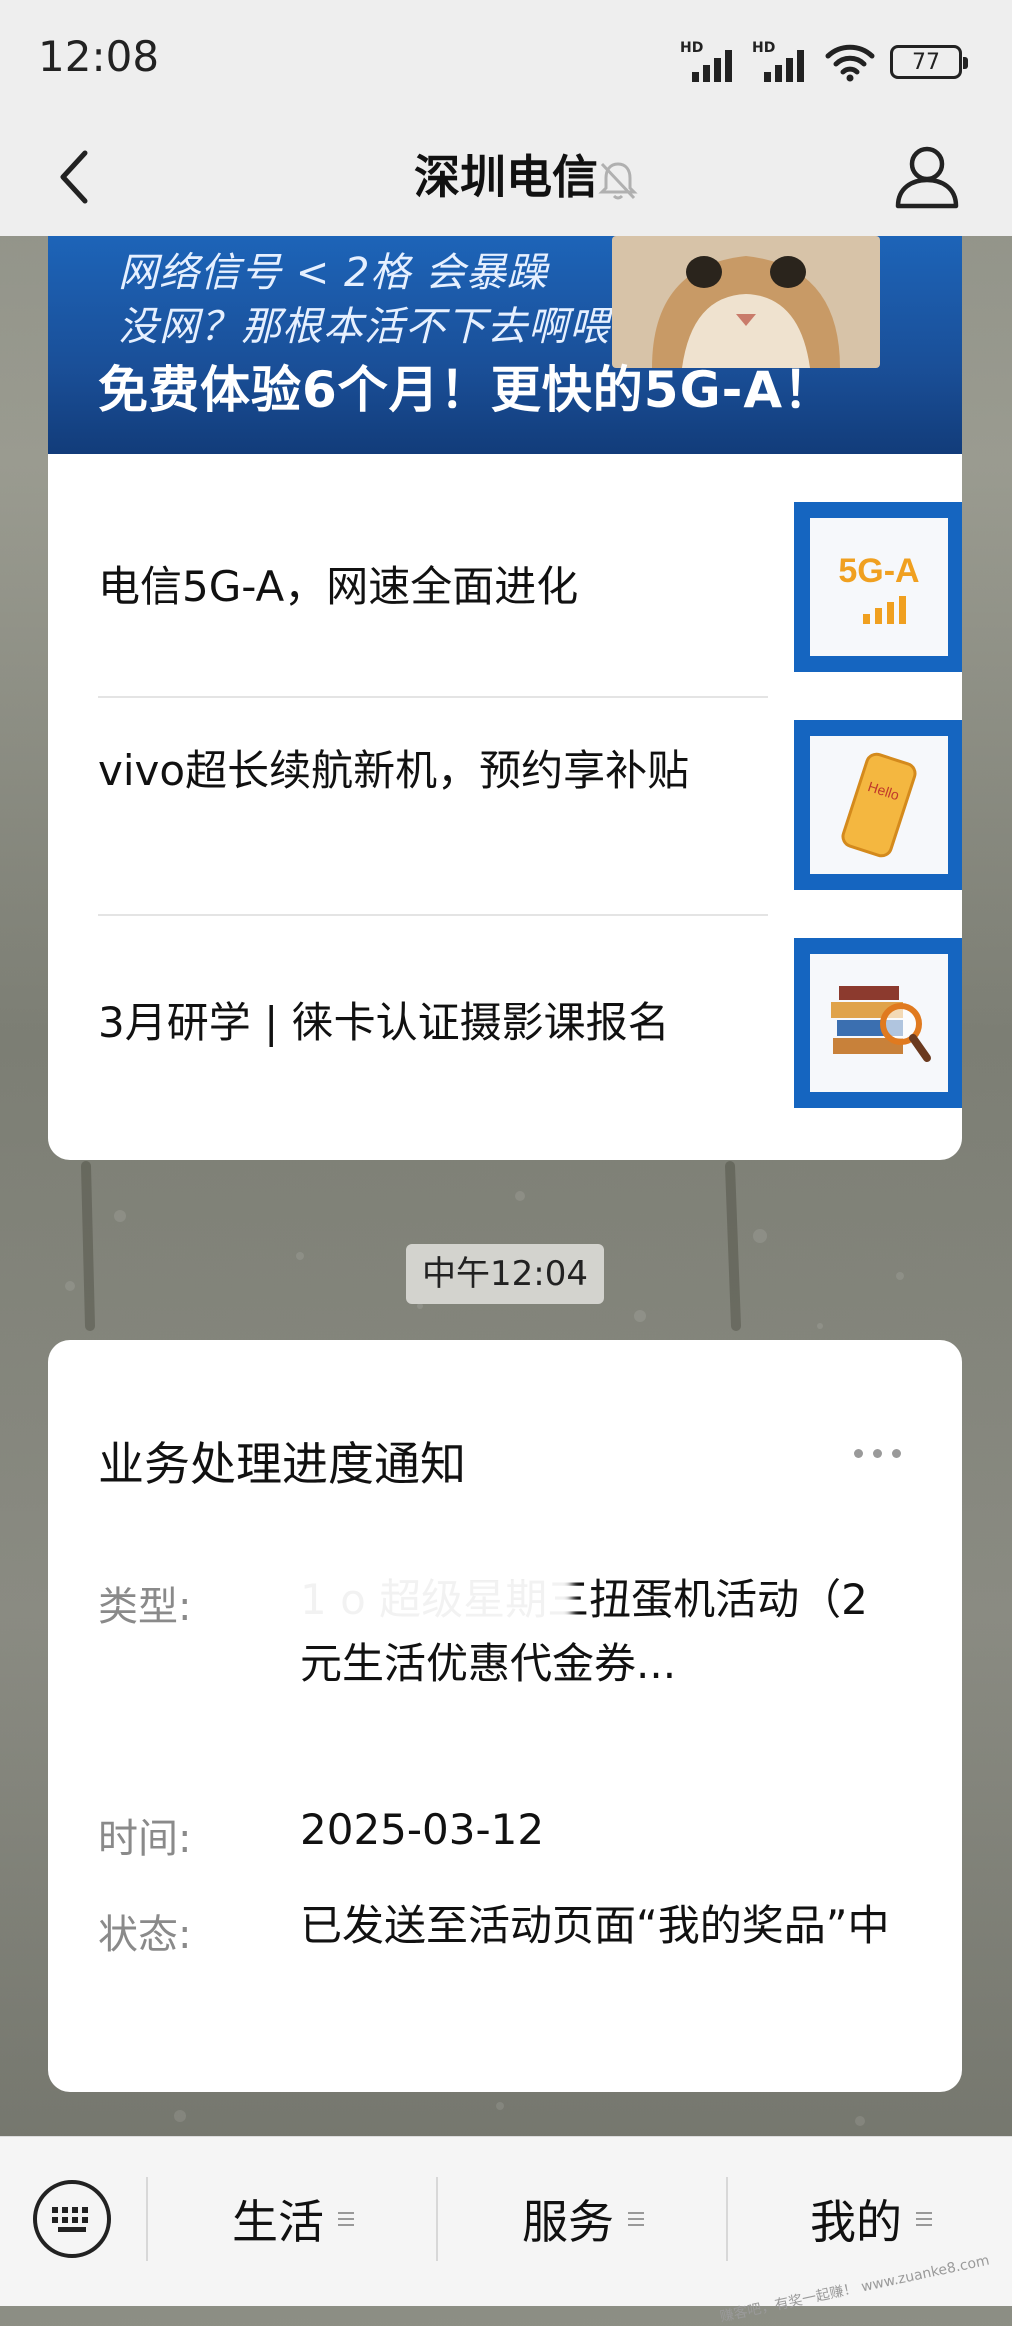 This screenshot has height=2326, width=1012. What do you see at coordinates (595, 1925) in the screenshot?
I see `status-value: 已发送至活动页面“我的奖品”中` at bounding box center [595, 1925].